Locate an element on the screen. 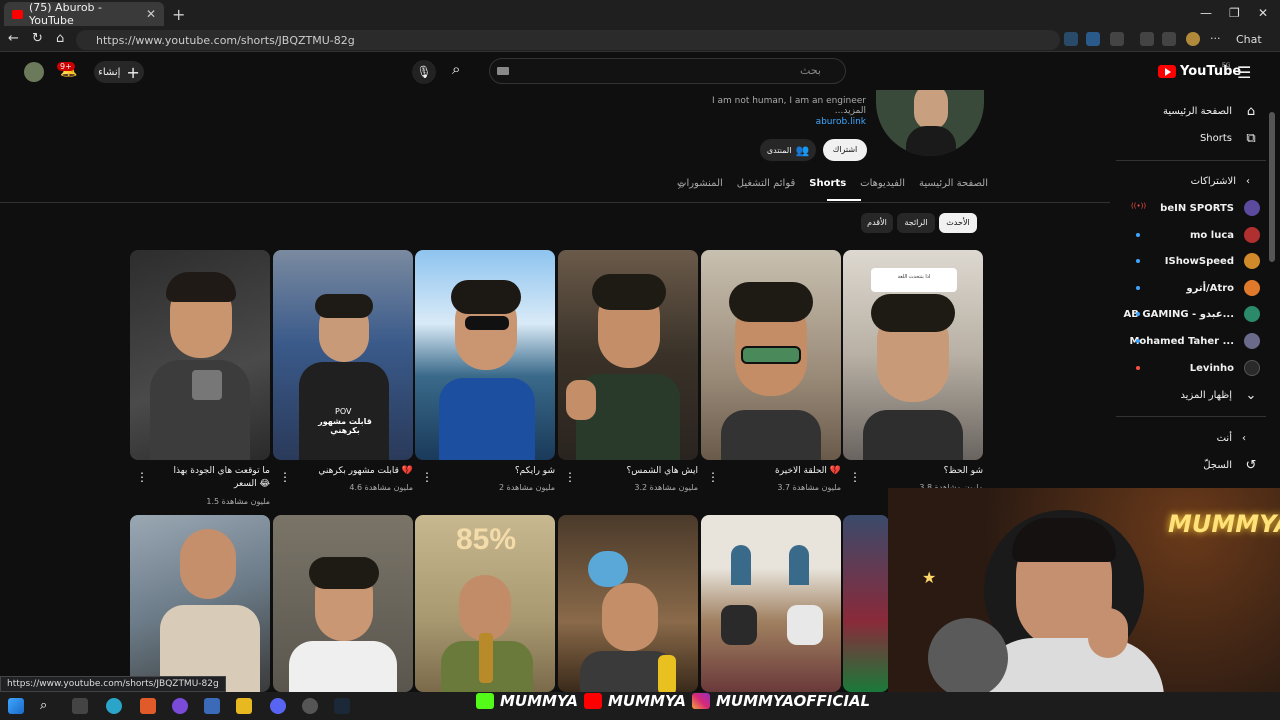 The width and height of the screenshot is (1280, 720). live-dot is located at coordinates (1138, 368).